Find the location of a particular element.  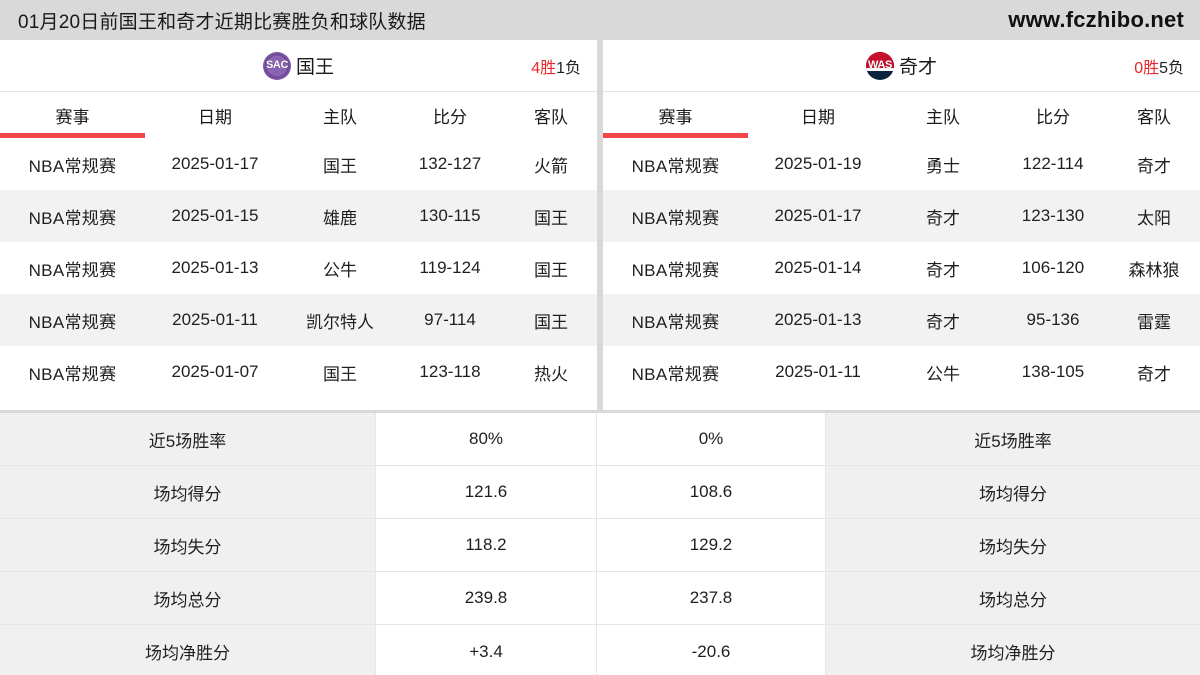

stat-row: 场均失分 118.2 129.2 场均失分 is located at coordinates (600, 545).